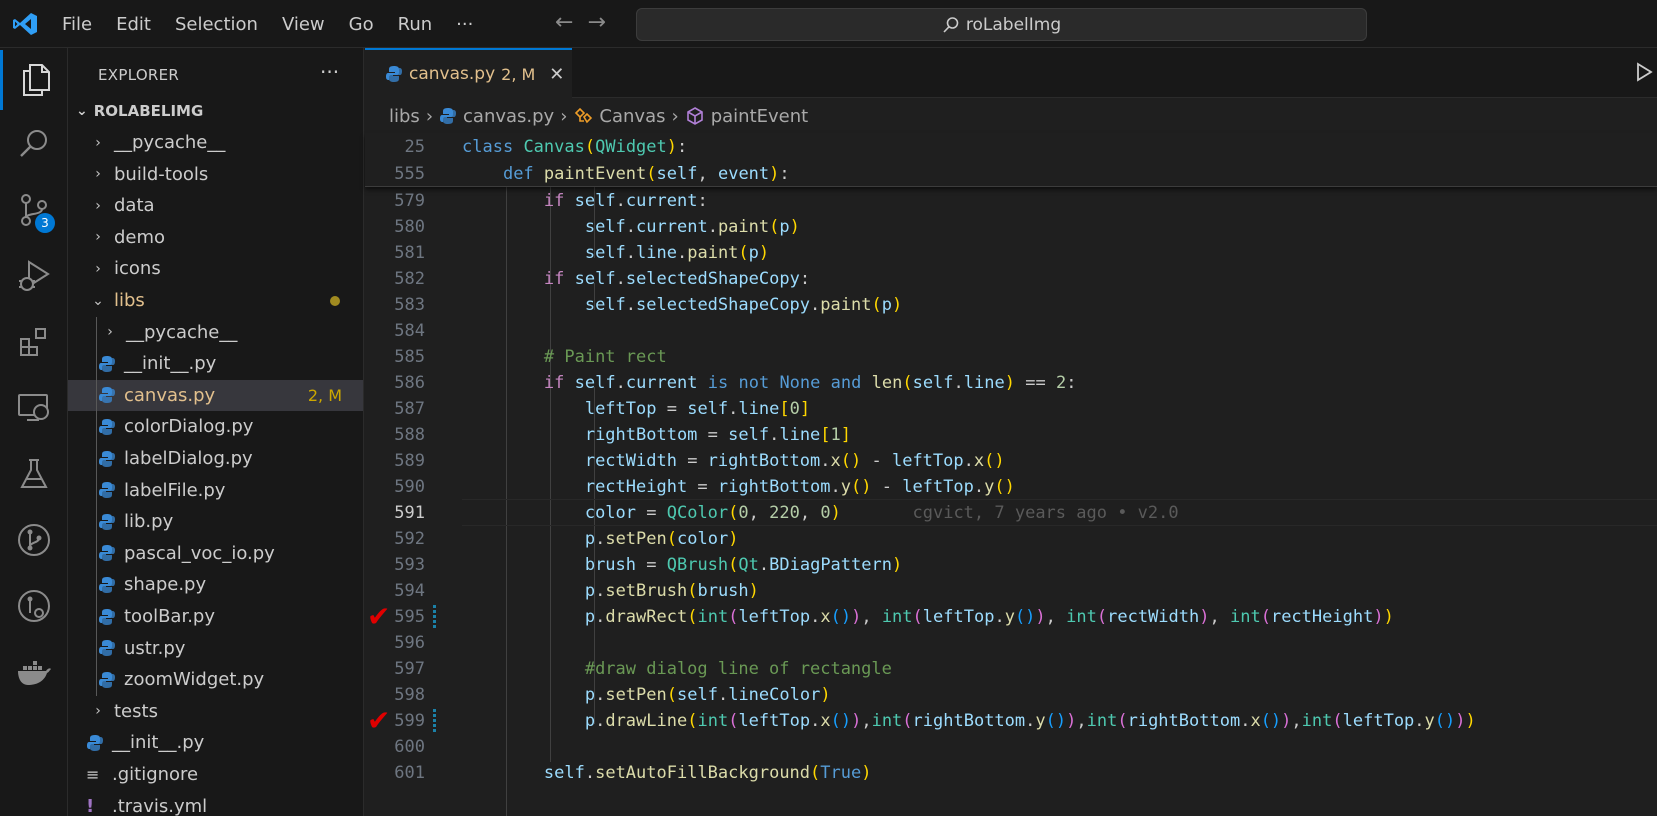 Image resolution: width=1657 pixels, height=816 pixels. I want to click on tree-item-label: demo, so click(140, 237).